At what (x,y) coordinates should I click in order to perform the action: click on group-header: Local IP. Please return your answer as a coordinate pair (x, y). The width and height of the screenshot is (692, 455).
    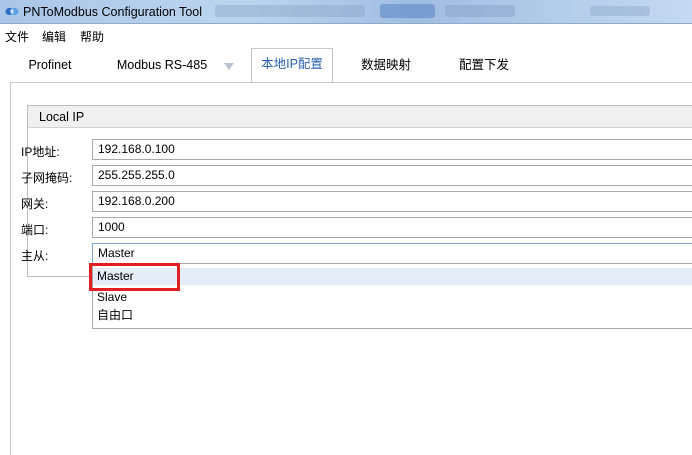
    Looking at the image, I should click on (360, 117).